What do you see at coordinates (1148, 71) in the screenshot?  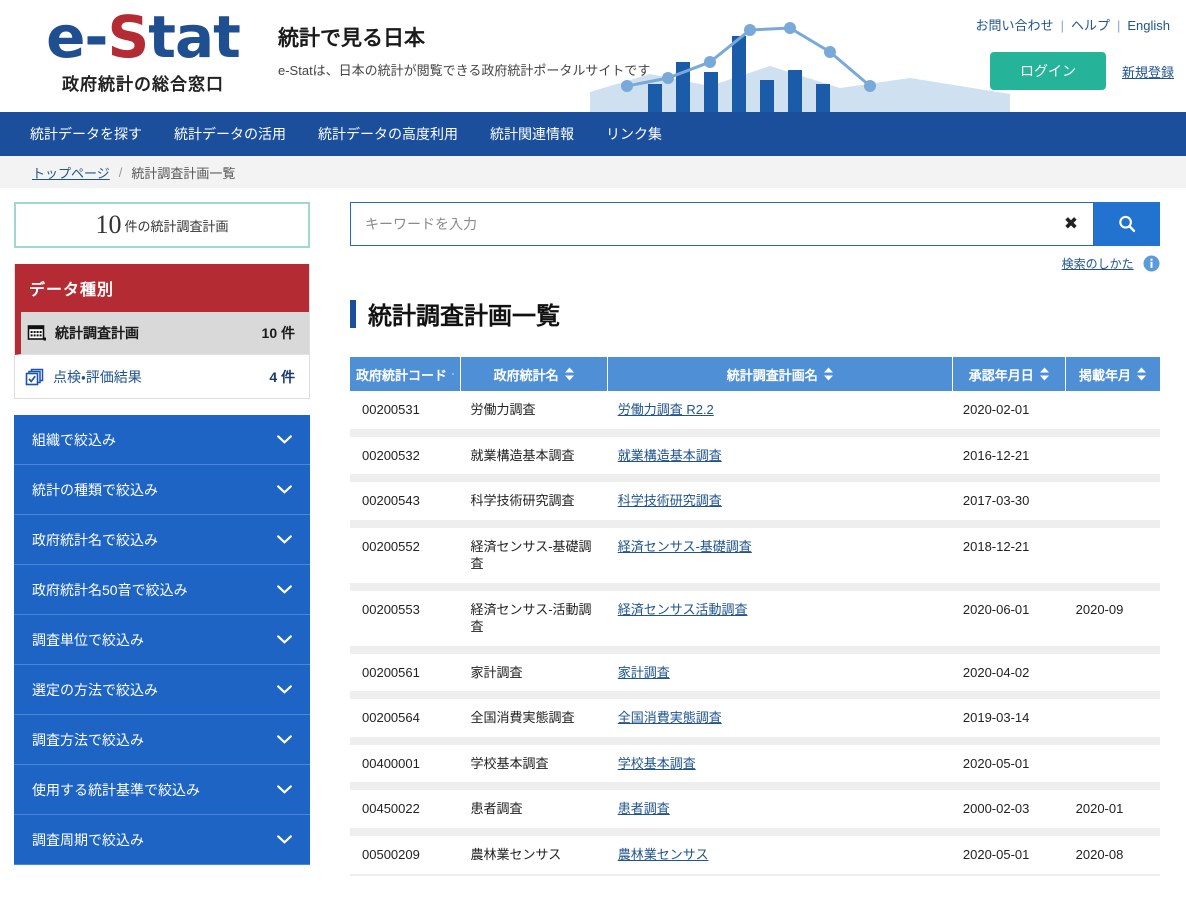 I see `register-link: 新規登録` at bounding box center [1148, 71].